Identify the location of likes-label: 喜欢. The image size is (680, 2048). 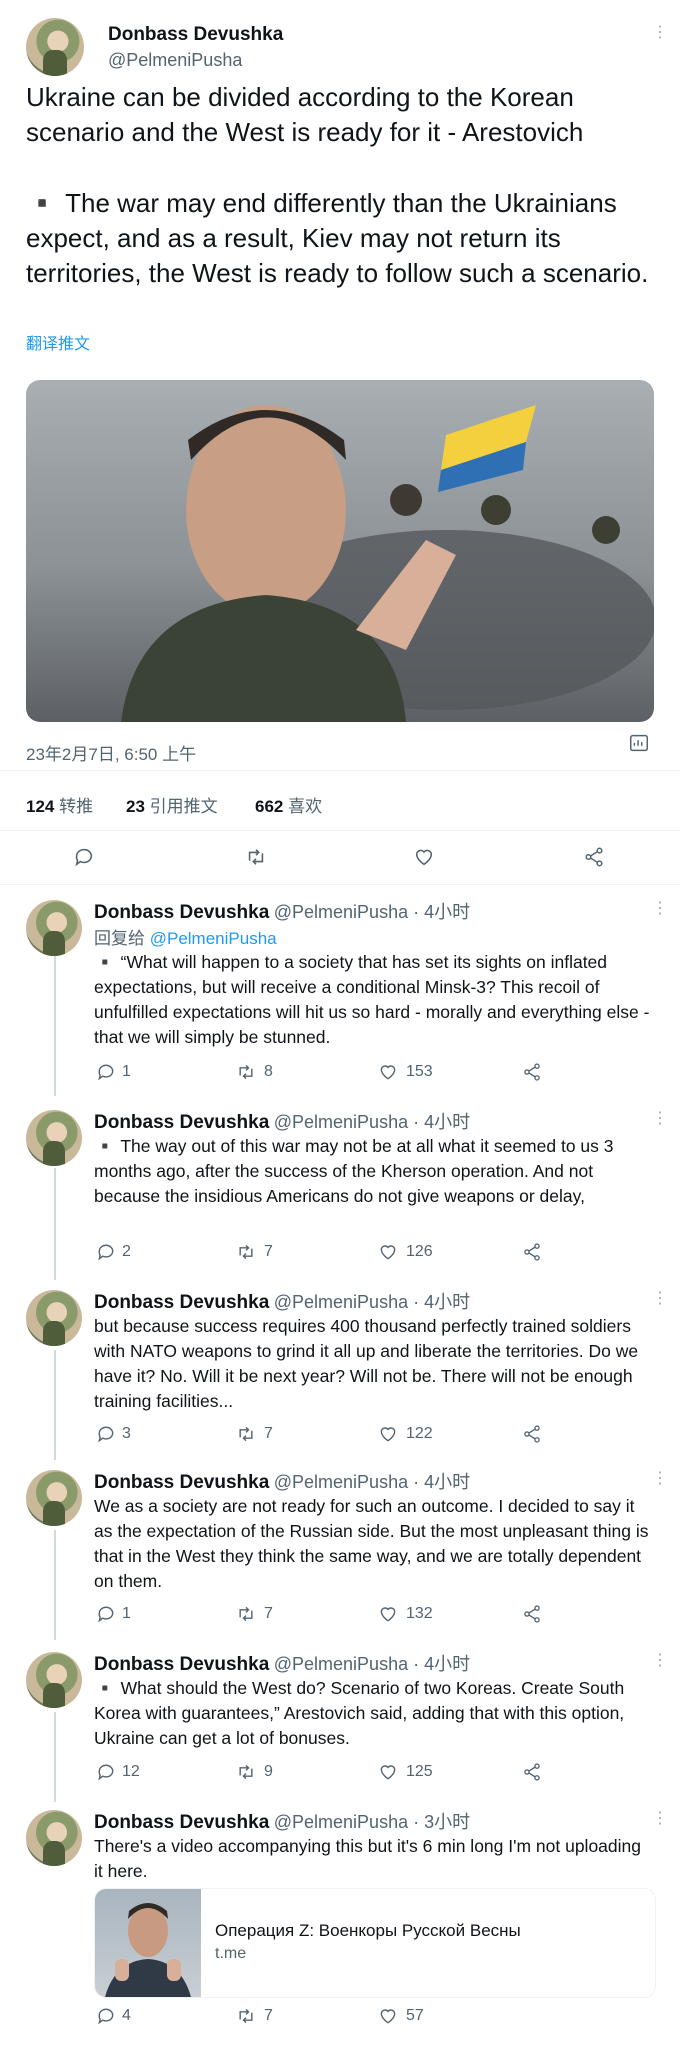
(305, 806).